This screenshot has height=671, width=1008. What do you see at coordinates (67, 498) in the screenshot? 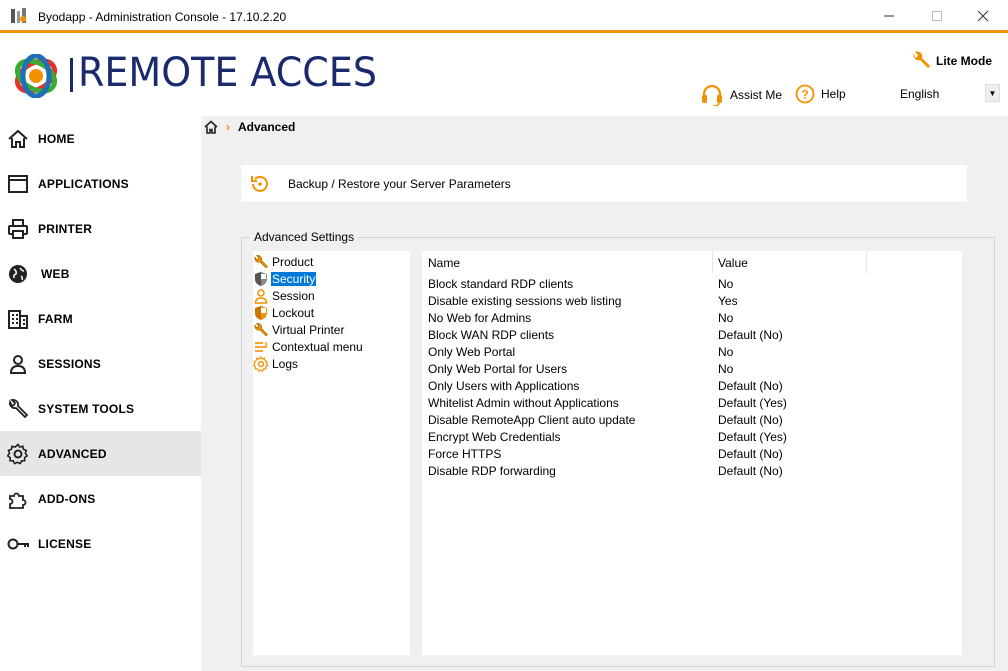
I see `sidebar-item-label: ADD-ONS` at bounding box center [67, 498].